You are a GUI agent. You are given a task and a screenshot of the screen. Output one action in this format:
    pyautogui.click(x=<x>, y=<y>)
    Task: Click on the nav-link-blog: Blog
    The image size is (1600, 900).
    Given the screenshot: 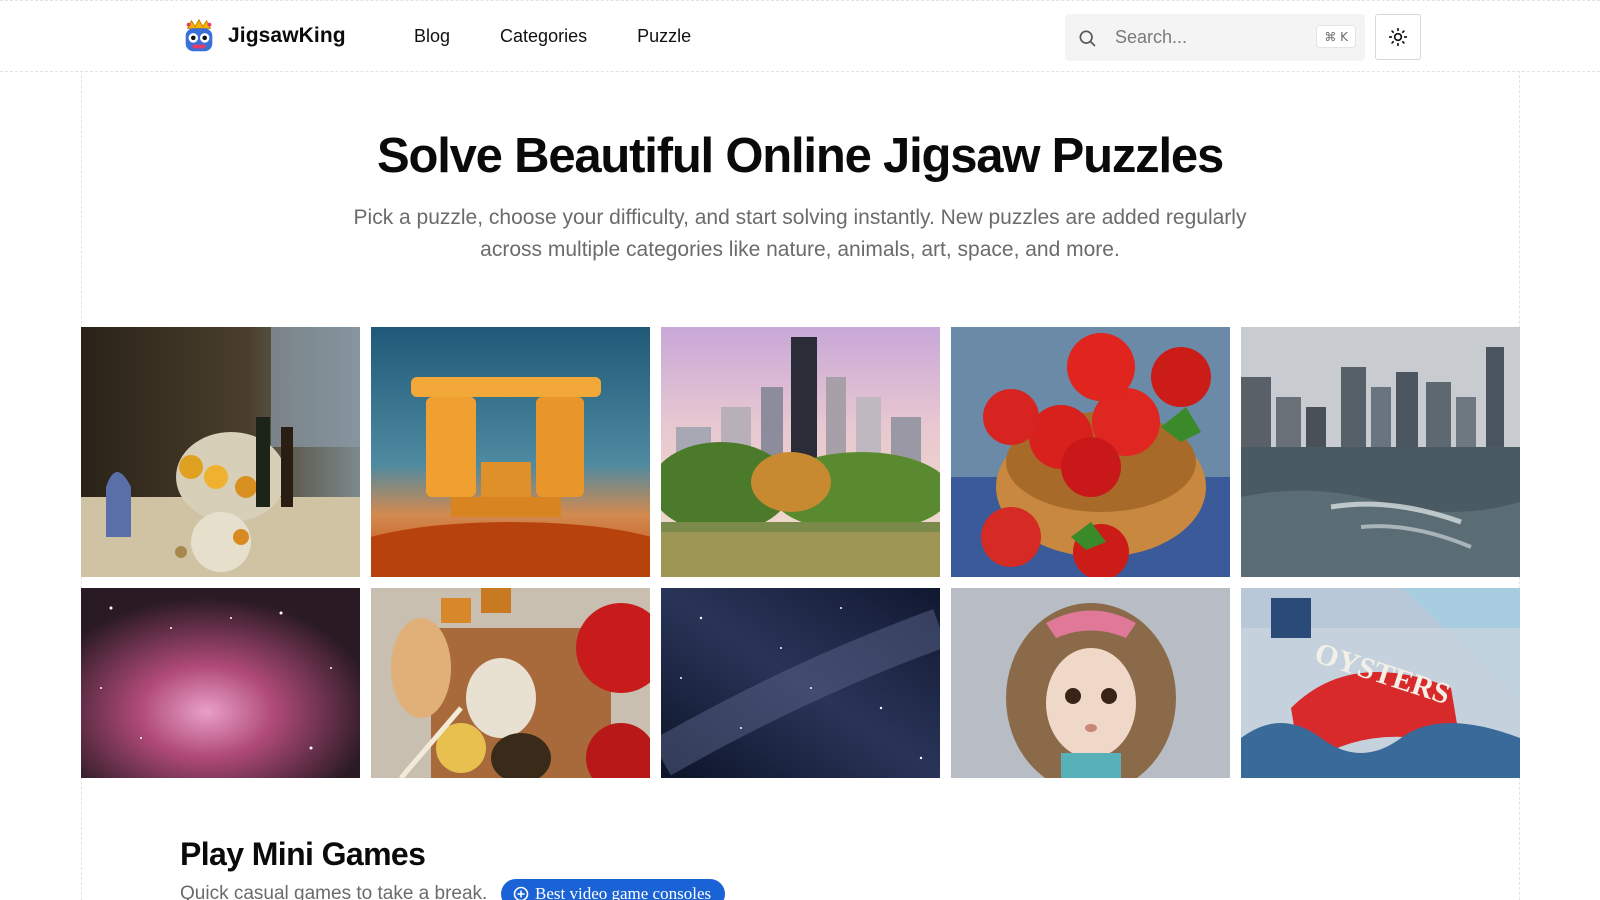 What is the action you would take?
    pyautogui.click(x=432, y=36)
    